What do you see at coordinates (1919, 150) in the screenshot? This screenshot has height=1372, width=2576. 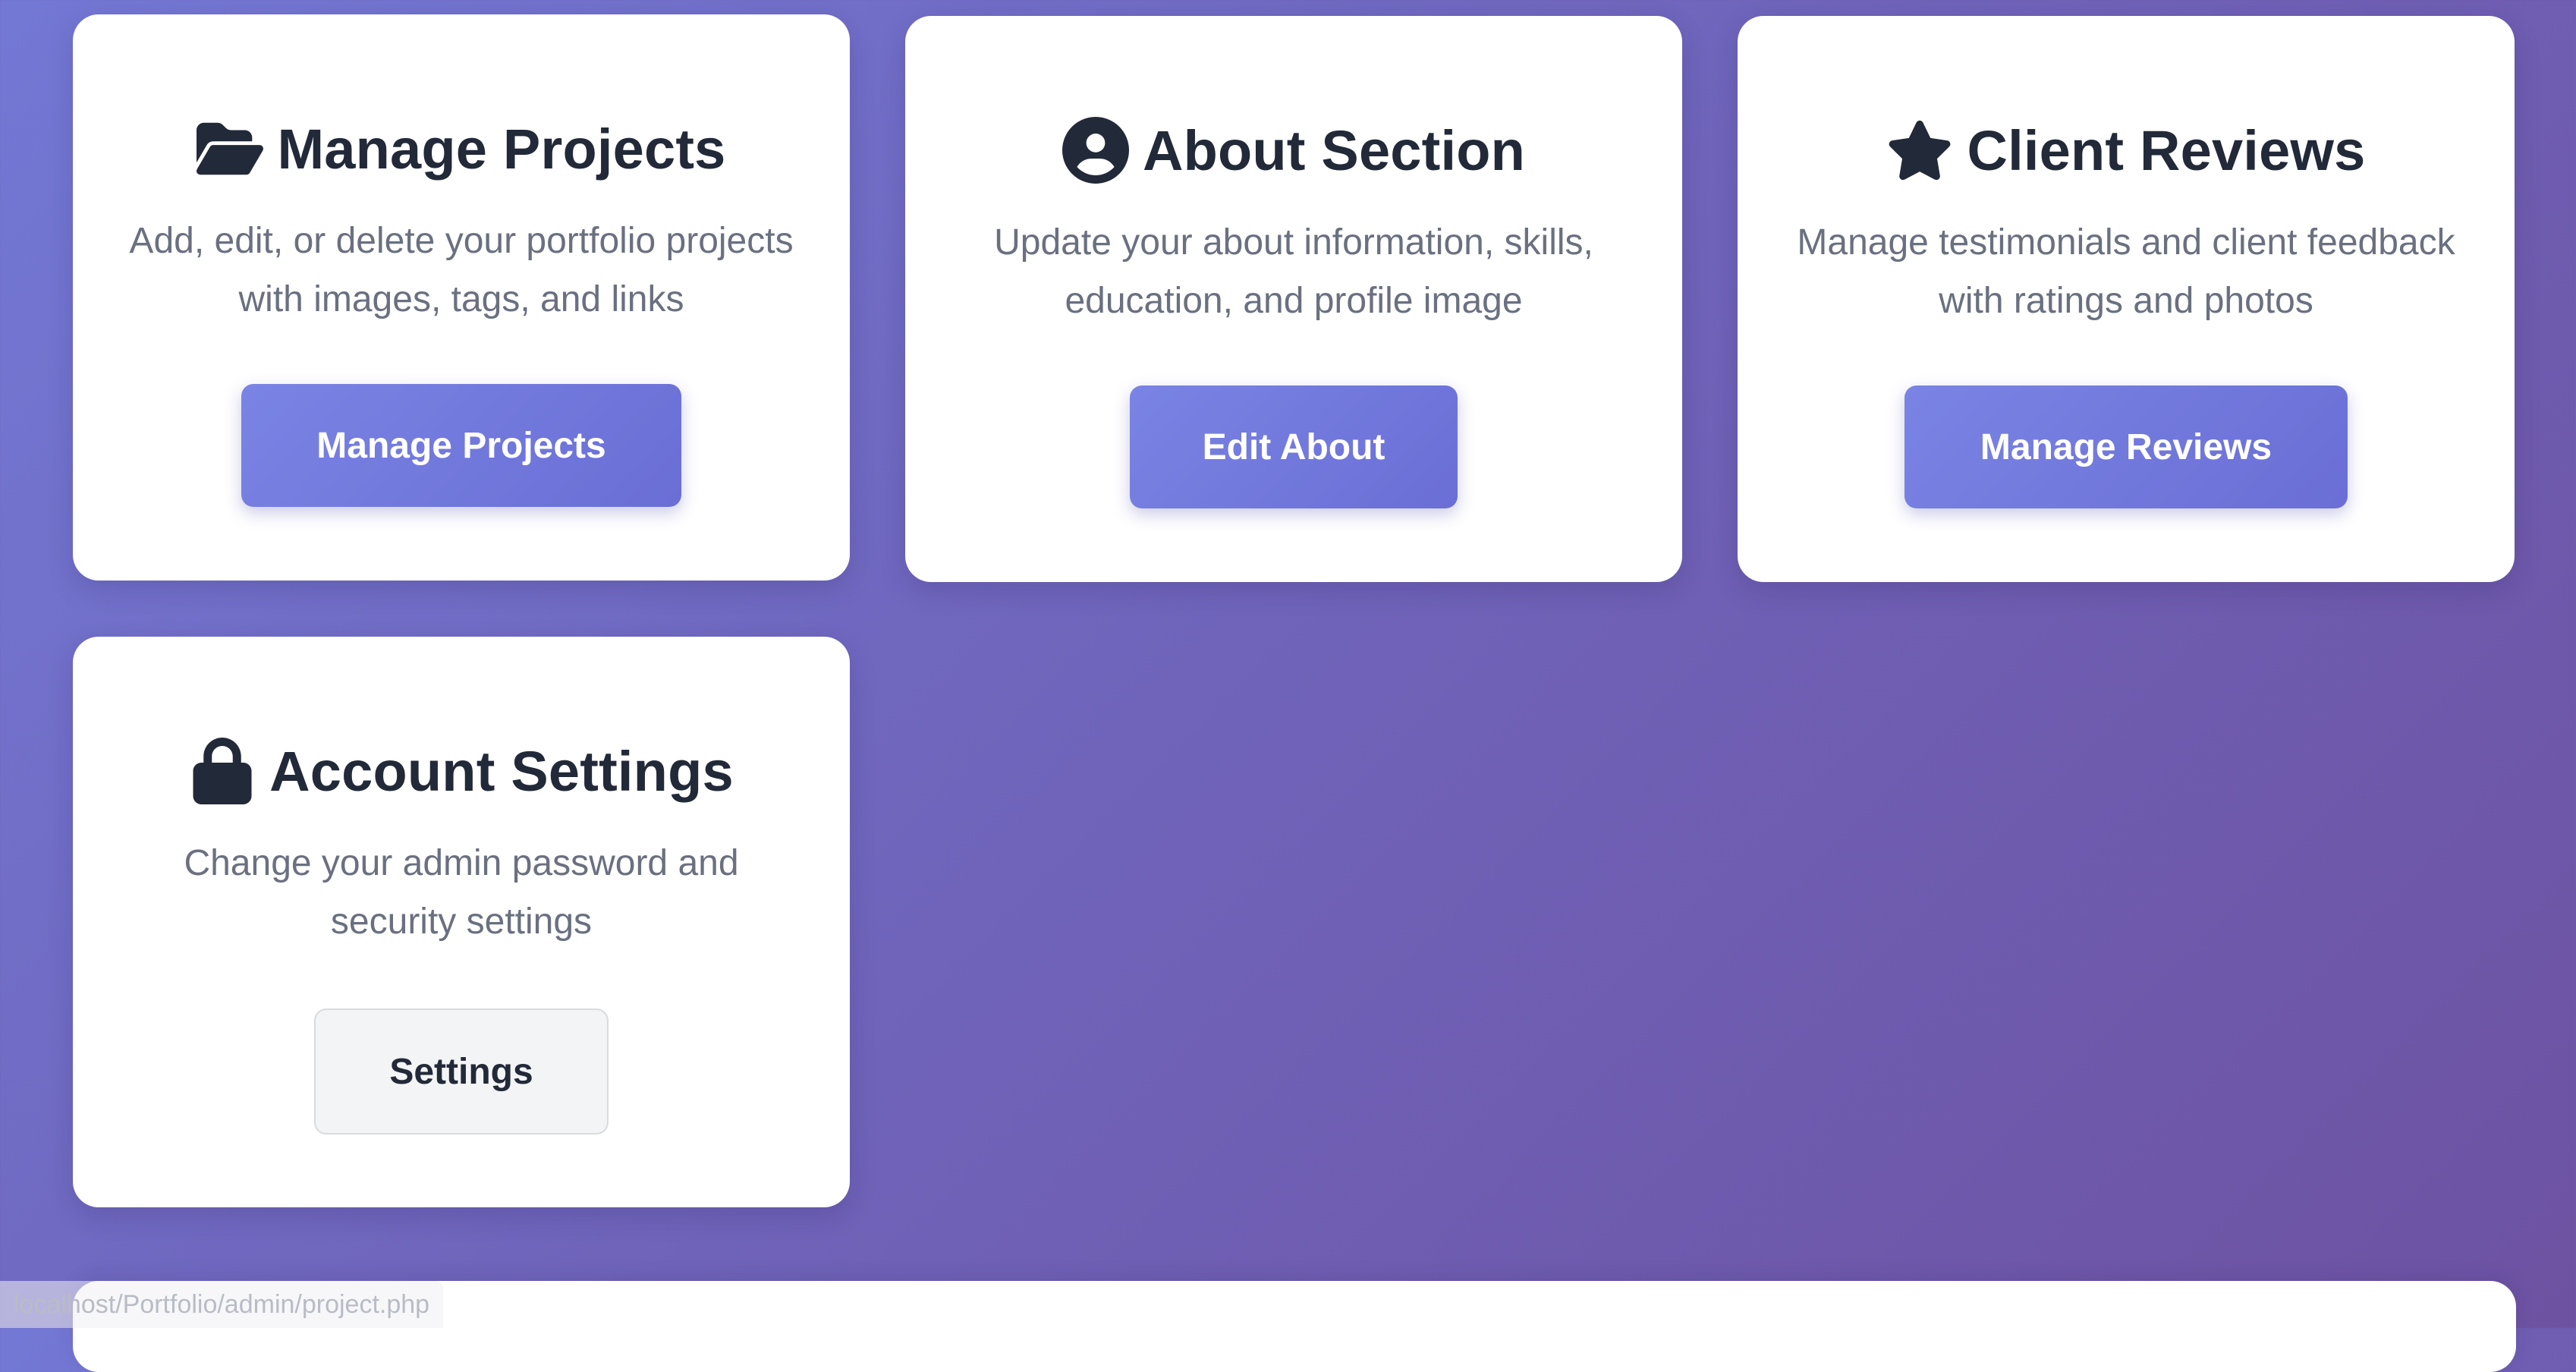 I see `star-icon` at bounding box center [1919, 150].